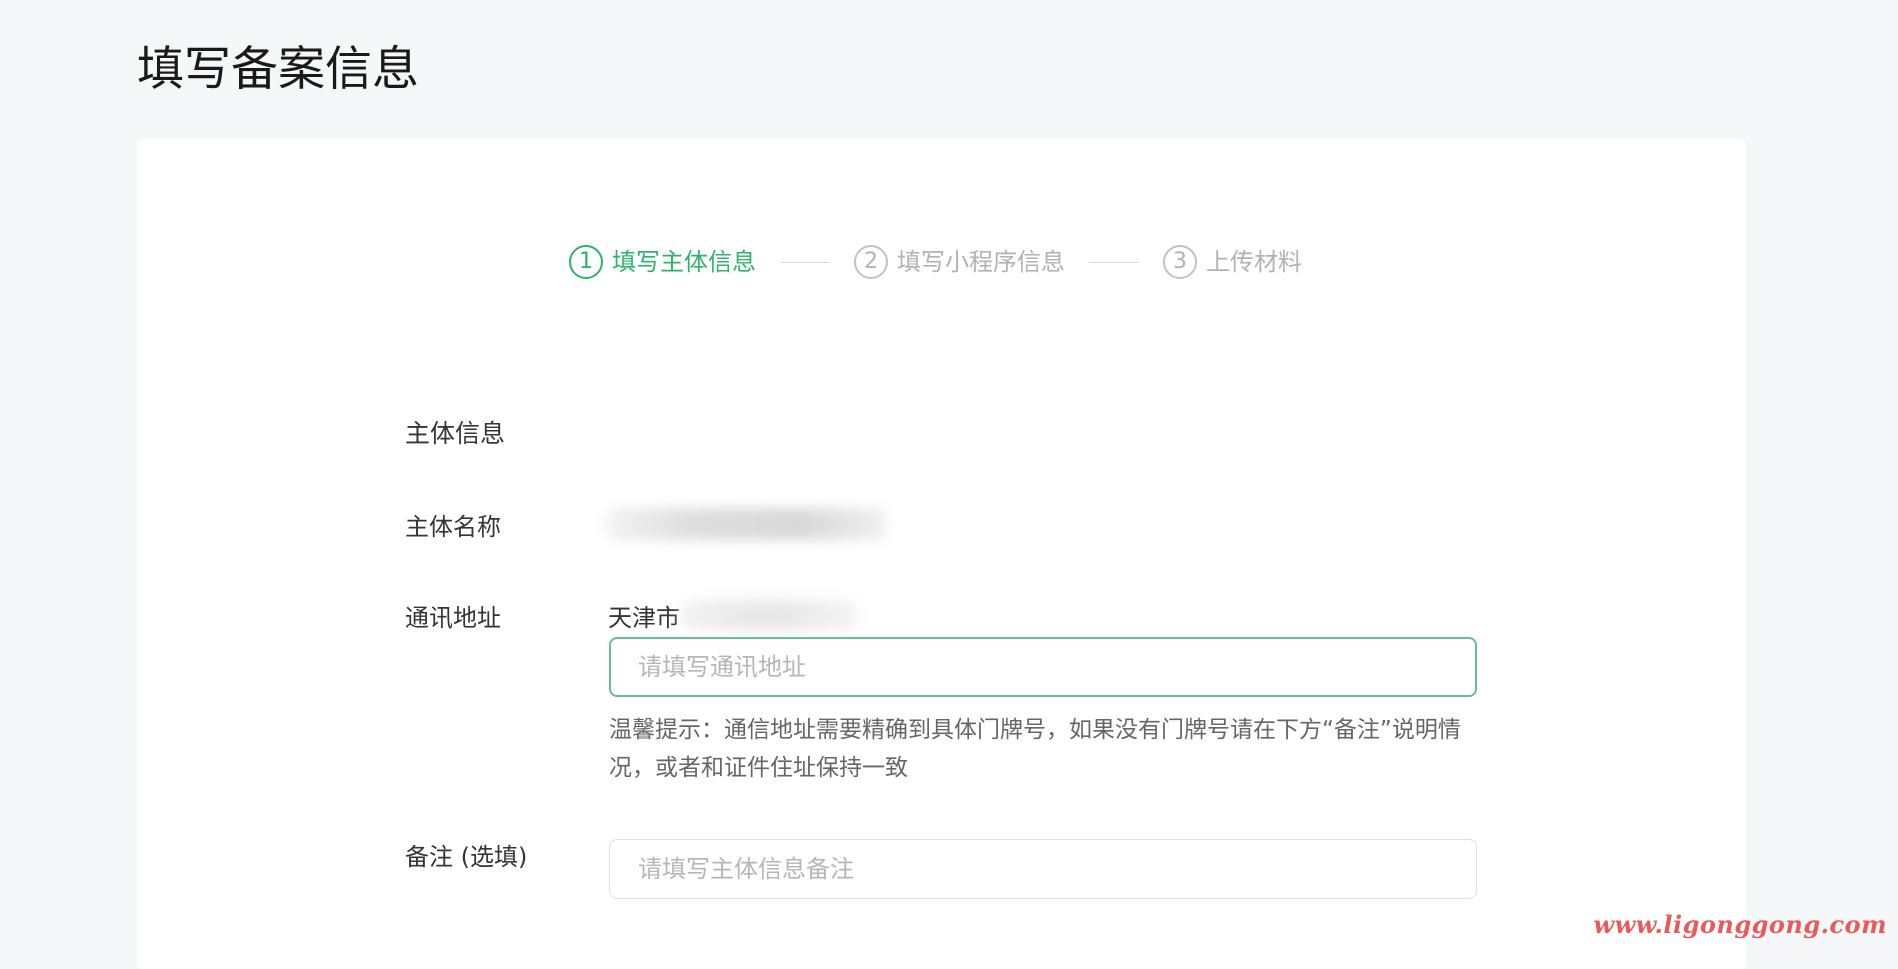 Image resolution: width=1898 pixels, height=969 pixels. Describe the element at coordinates (746, 524) in the screenshot. I see `entity-name-value-blurred` at that location.